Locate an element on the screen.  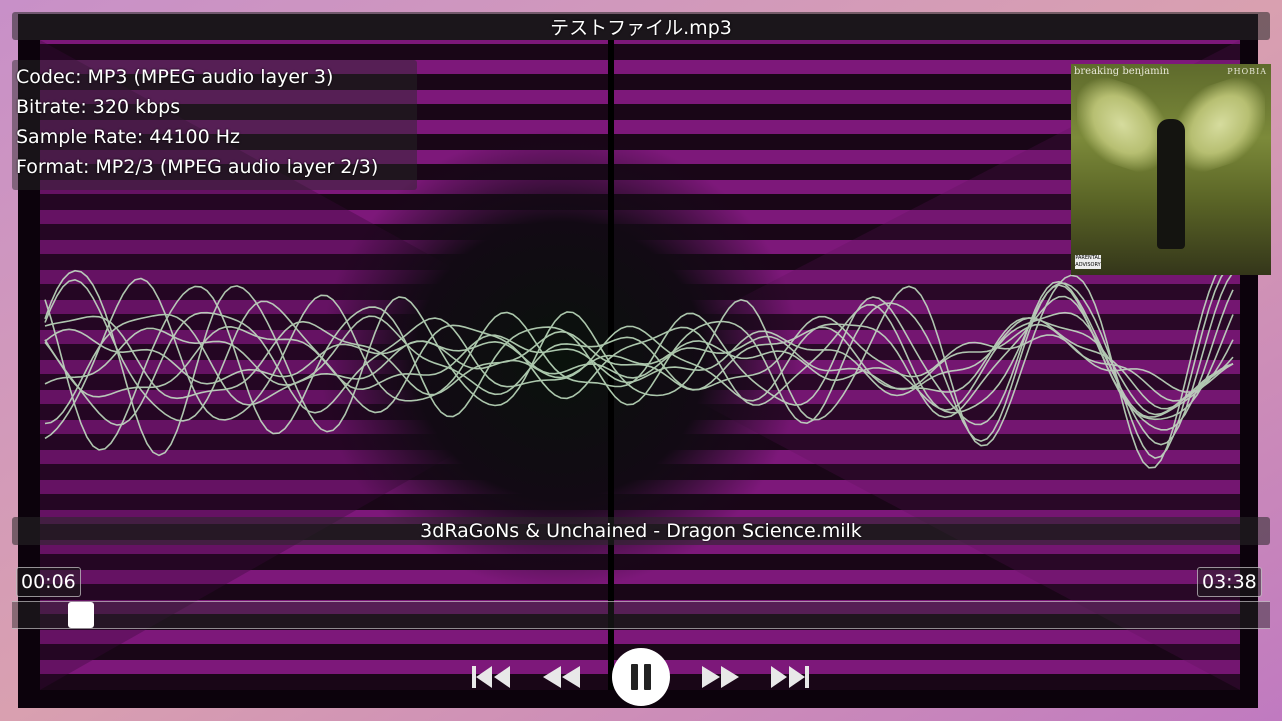
rewind-button is located at coordinates (561, 677).